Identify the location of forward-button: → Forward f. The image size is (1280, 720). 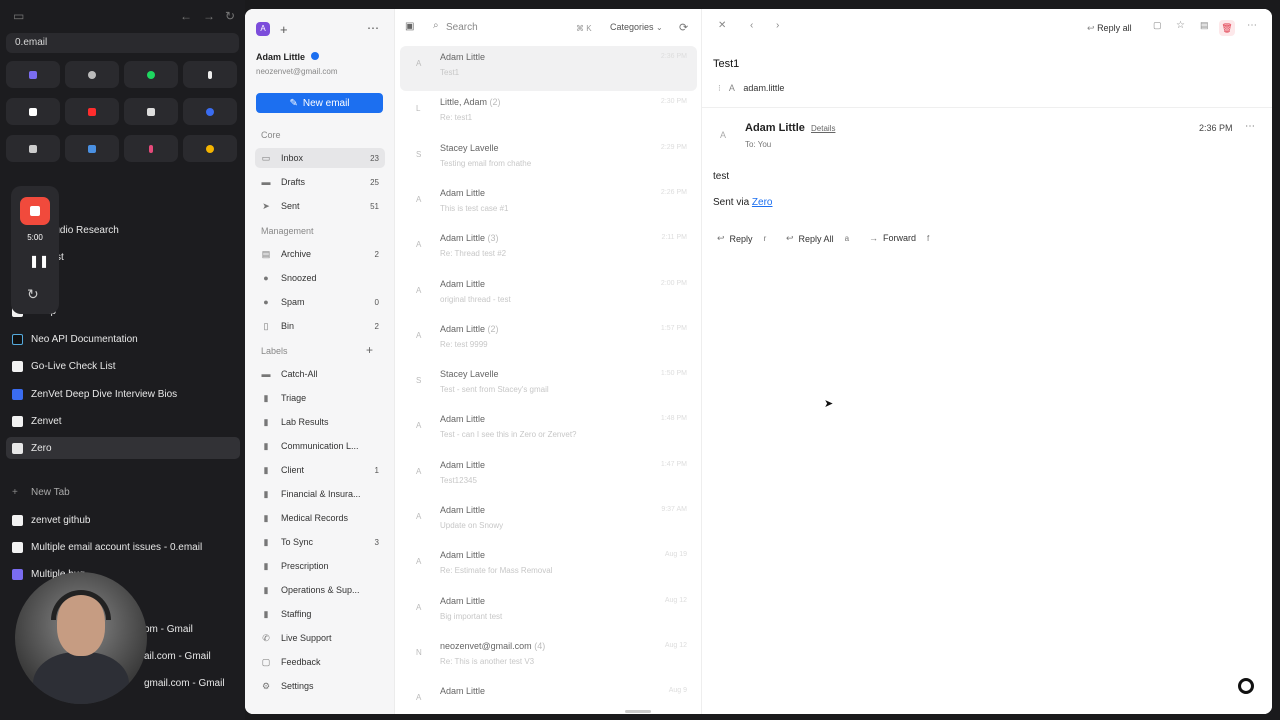
(899, 238).